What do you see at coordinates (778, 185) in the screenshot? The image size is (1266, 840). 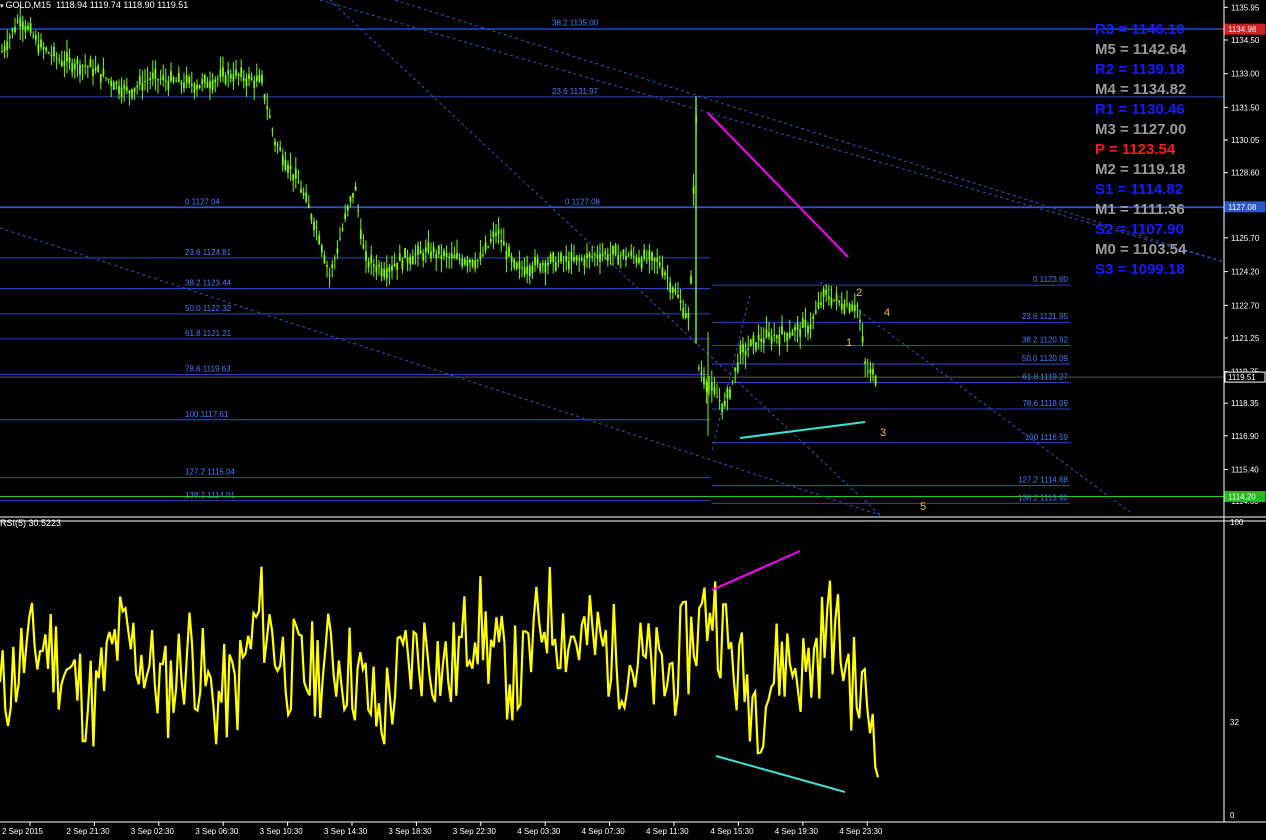 I see `divergence-line-magenta` at bounding box center [778, 185].